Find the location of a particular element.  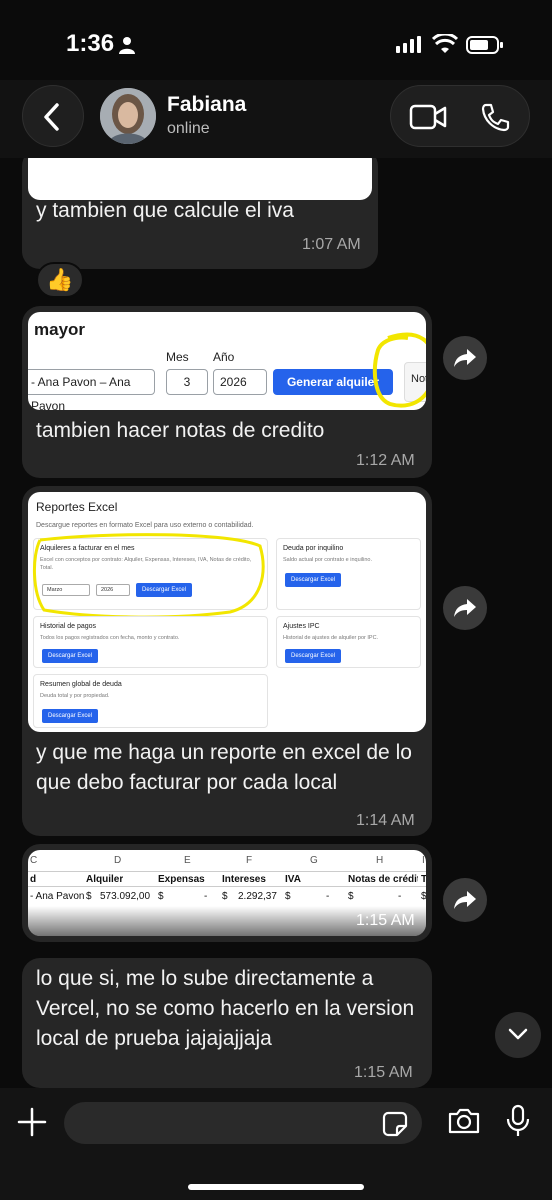

chevron-left-icon is located at coordinates (51, 117).